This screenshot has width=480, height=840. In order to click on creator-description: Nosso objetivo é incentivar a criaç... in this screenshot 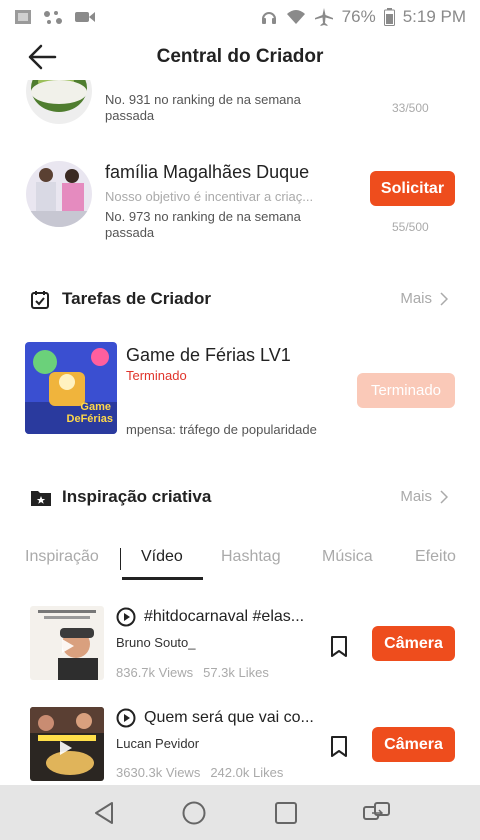, I will do `click(209, 196)`.